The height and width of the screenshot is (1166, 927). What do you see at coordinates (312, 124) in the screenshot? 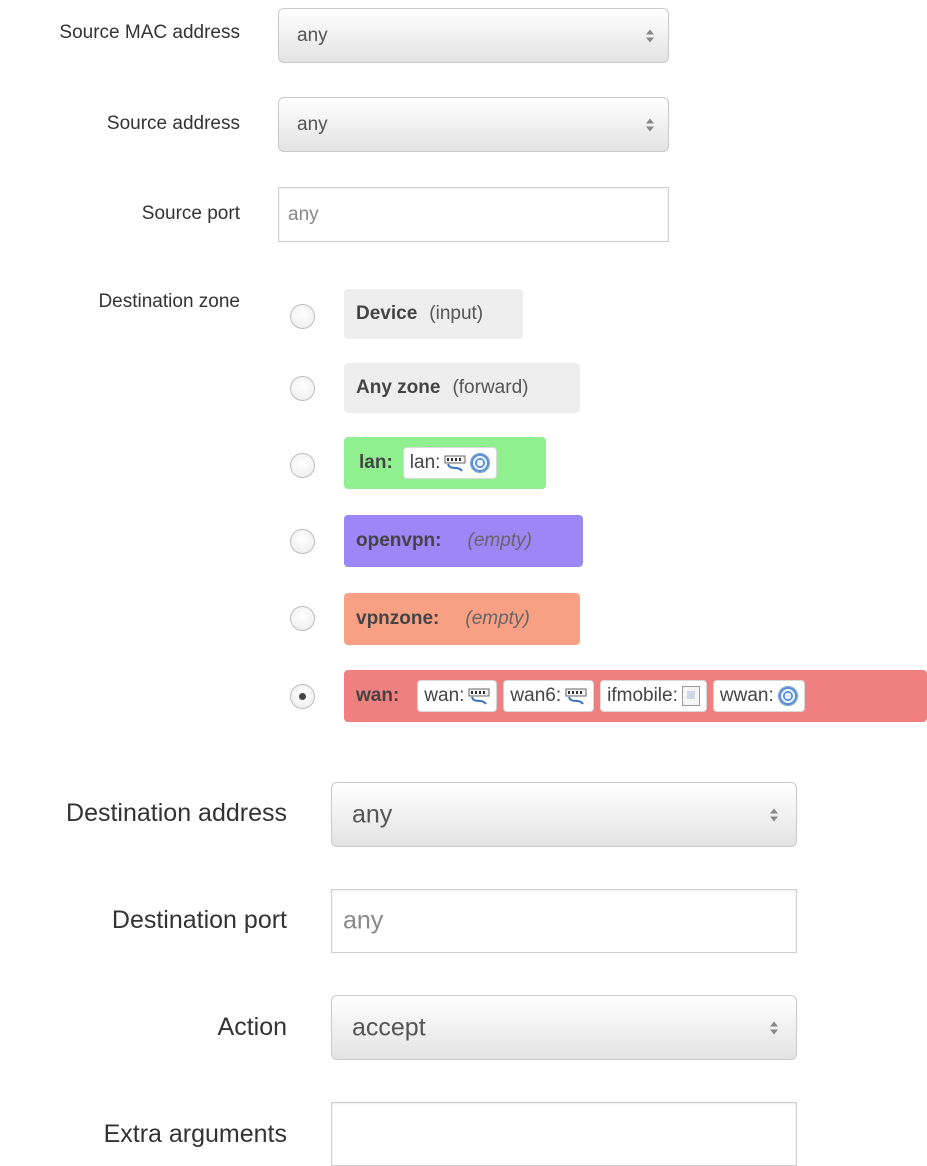
I see `source-address-value: any` at bounding box center [312, 124].